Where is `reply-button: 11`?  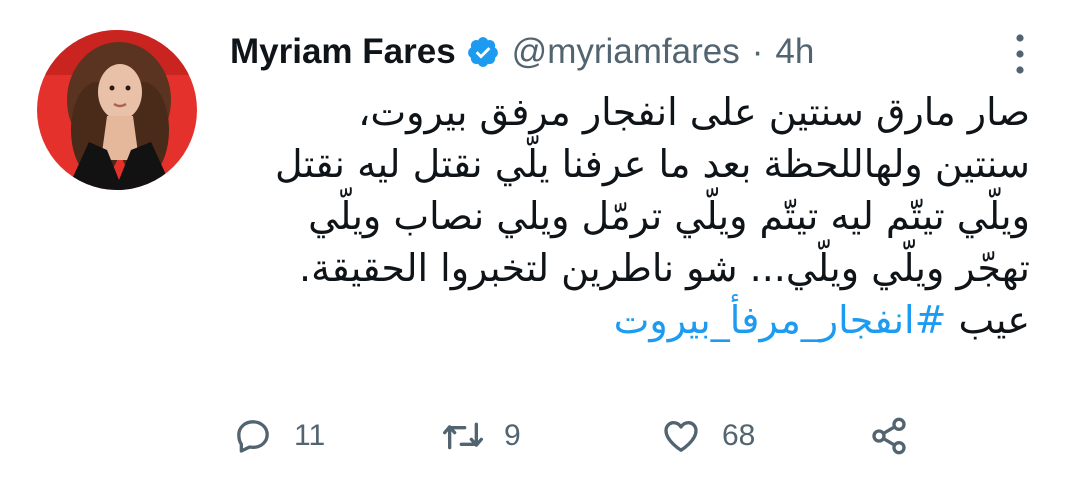
reply-button: 11 is located at coordinates (277, 436).